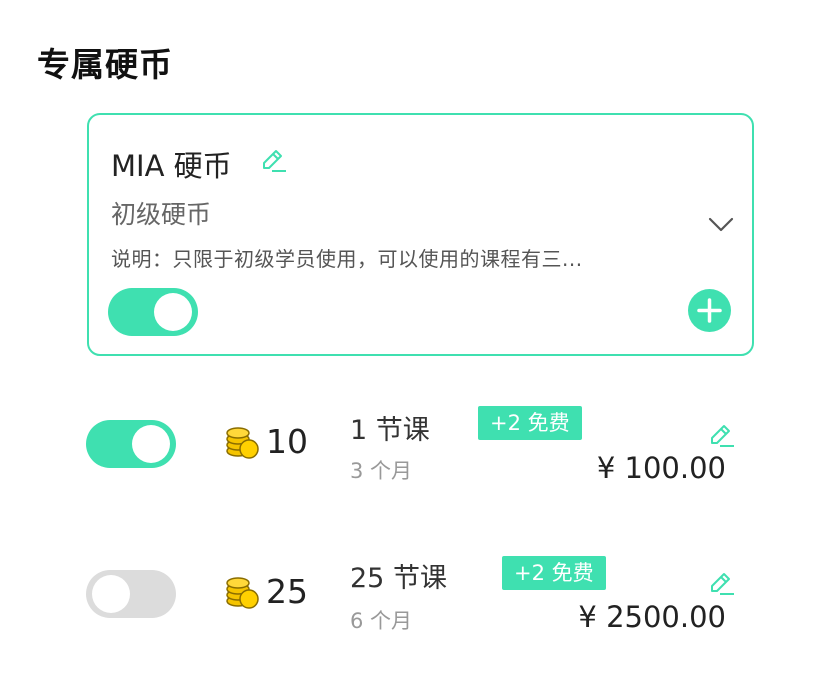  What do you see at coordinates (652, 617) in the screenshot?
I see `plan-price: ¥ 2500.00` at bounding box center [652, 617].